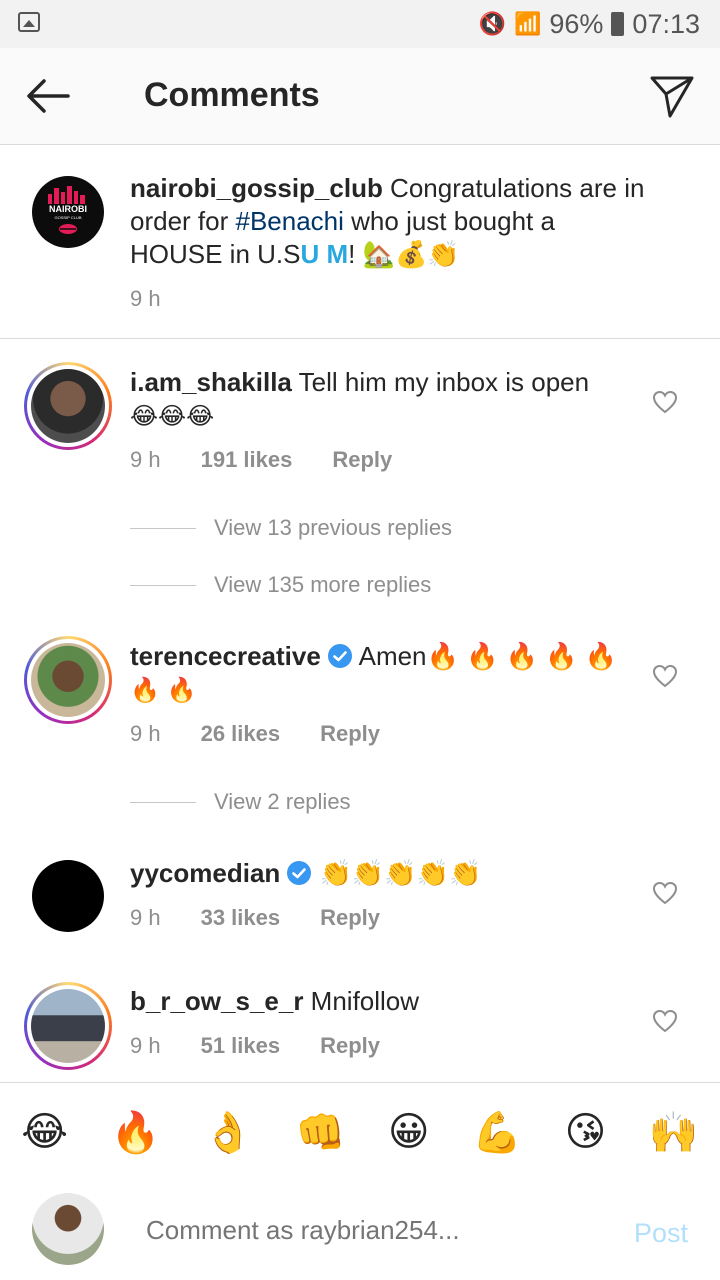 The height and width of the screenshot is (1280, 720). What do you see at coordinates (29, 22) in the screenshot?
I see `gallery-icon` at bounding box center [29, 22].